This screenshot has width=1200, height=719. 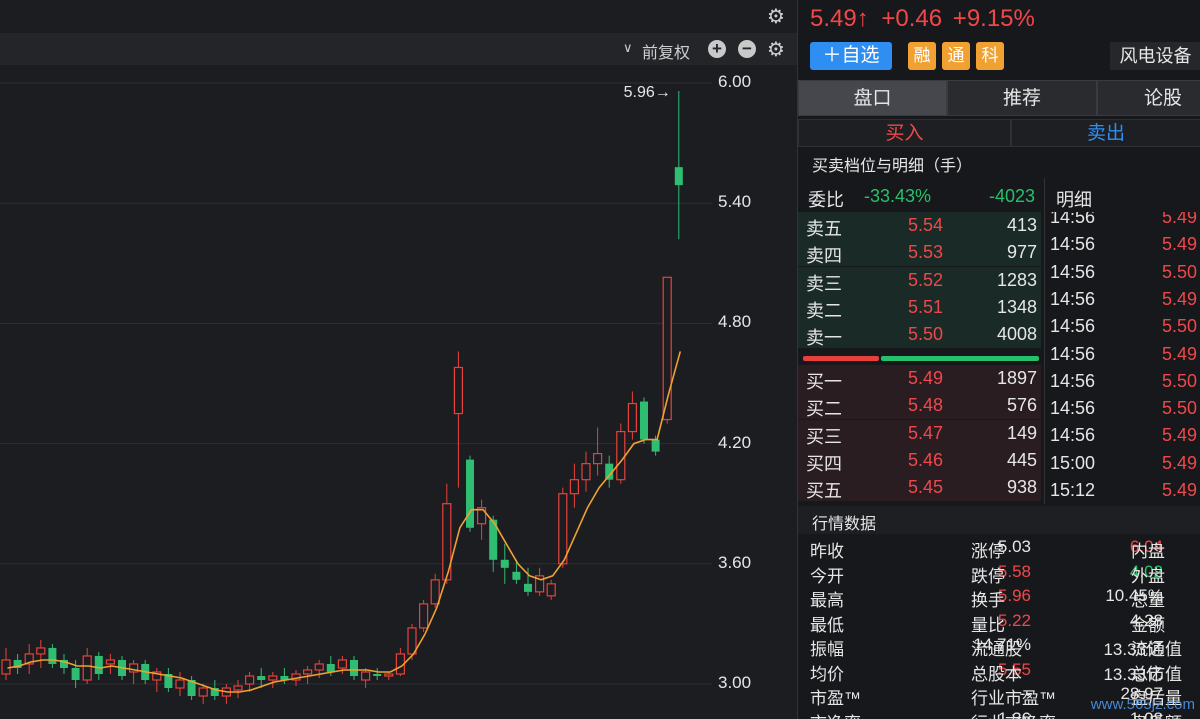 What do you see at coordinates (747, 49) in the screenshot?
I see `zoom-out-icon: −` at bounding box center [747, 49].